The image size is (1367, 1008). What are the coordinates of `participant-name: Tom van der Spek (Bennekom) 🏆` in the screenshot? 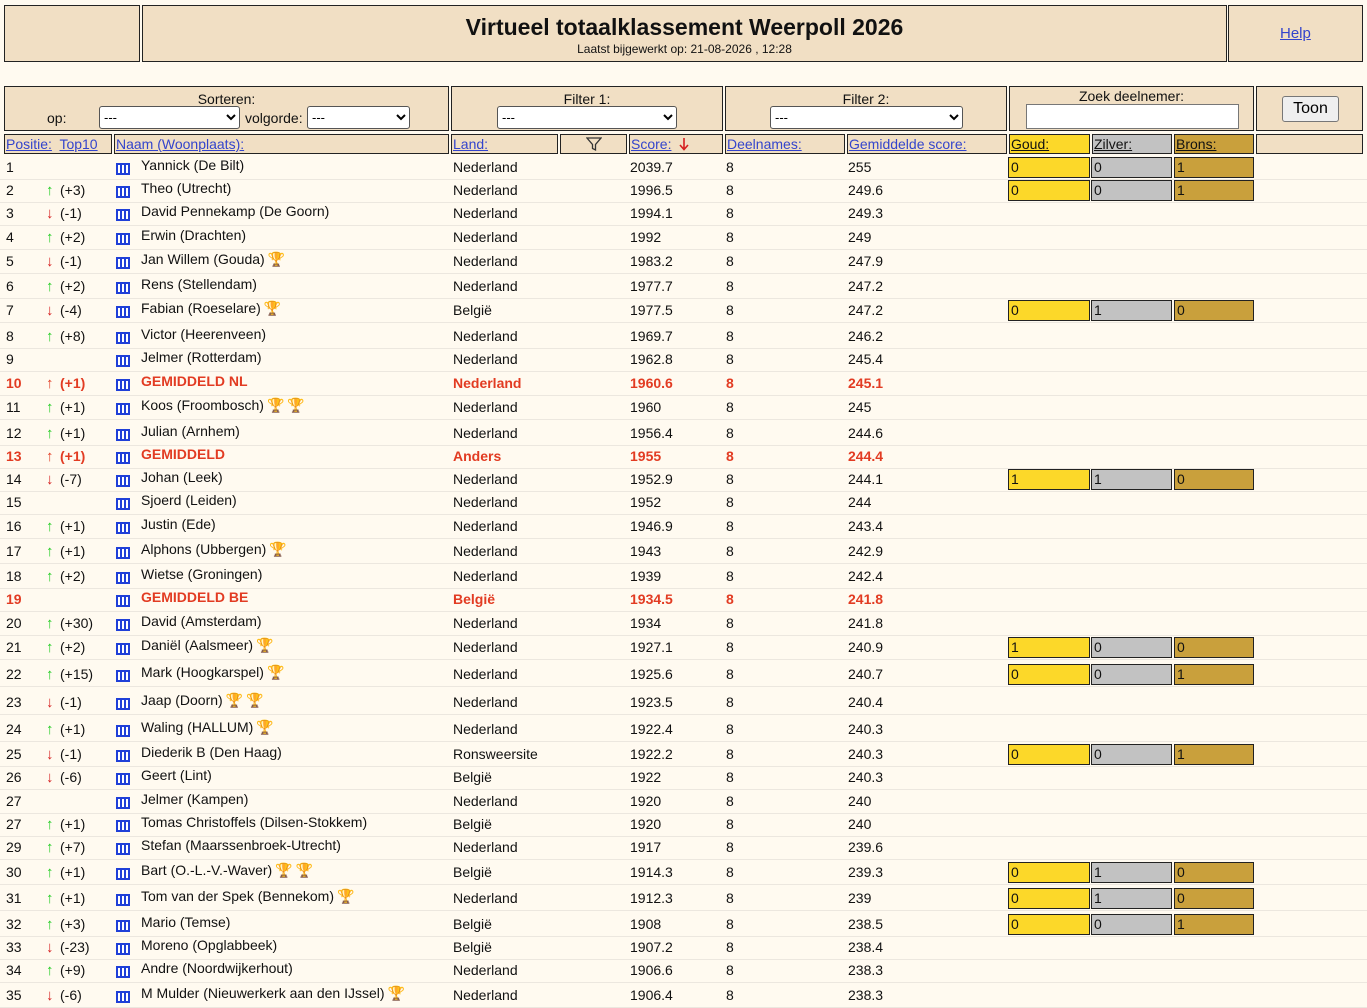 It's located at (248, 896).